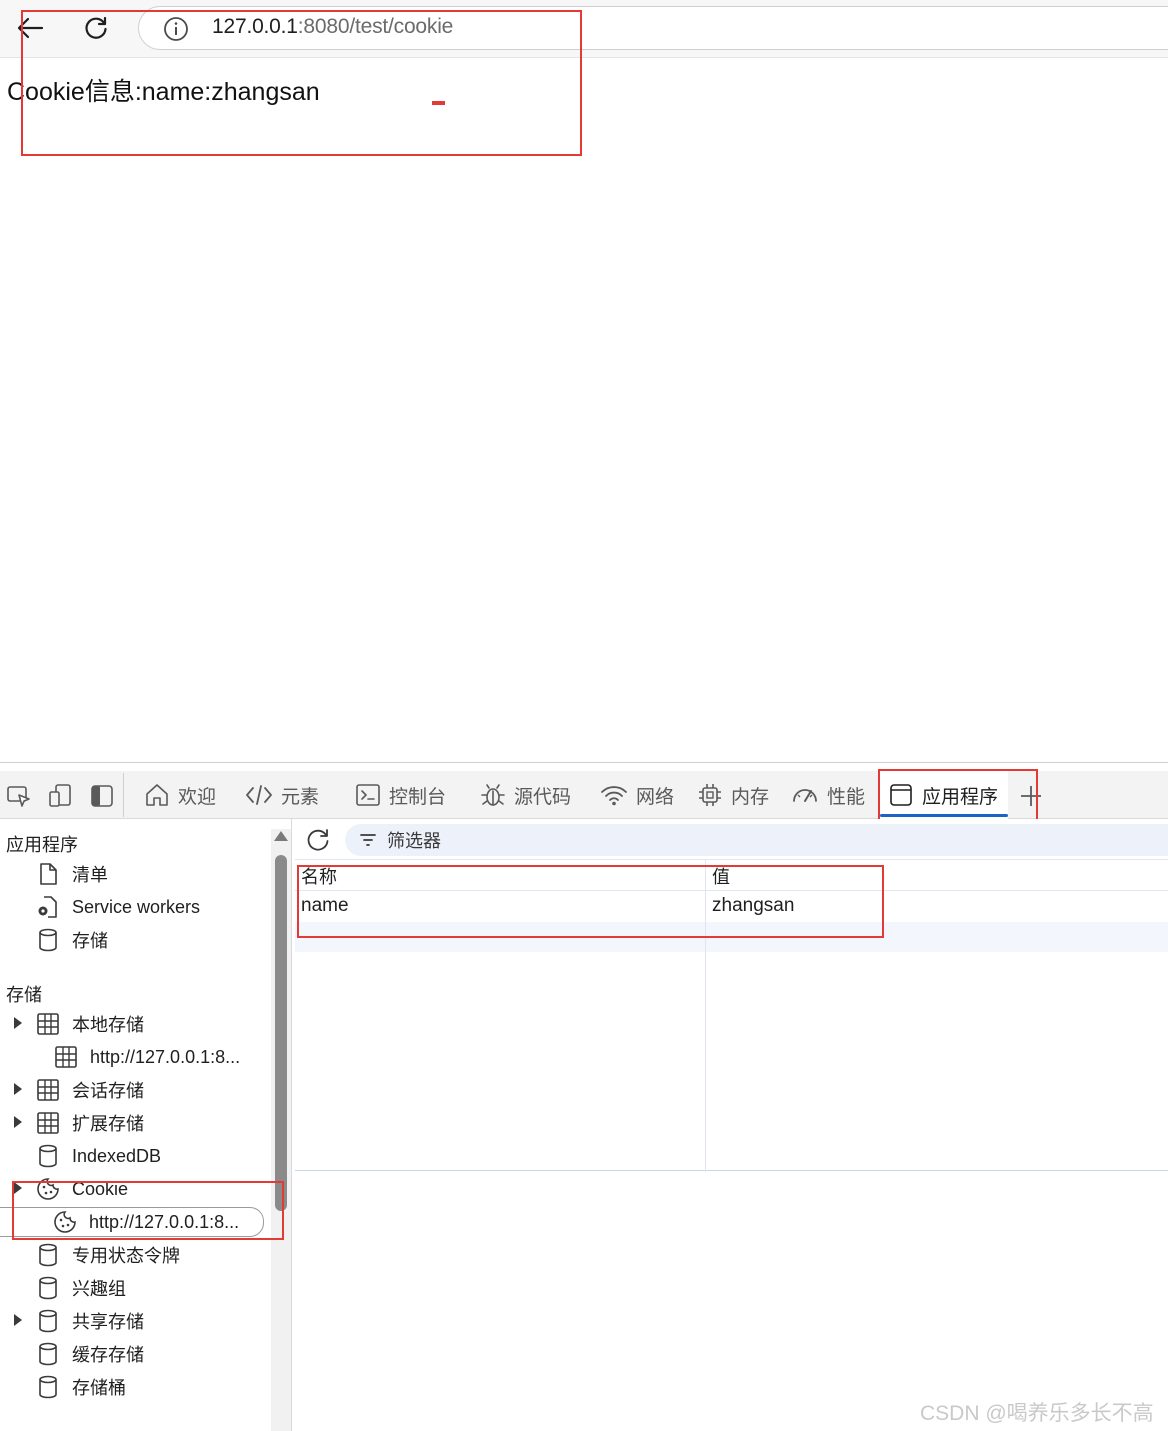 The height and width of the screenshot is (1431, 1168). What do you see at coordinates (655, 797) in the screenshot?
I see `tab-label: 网络` at bounding box center [655, 797].